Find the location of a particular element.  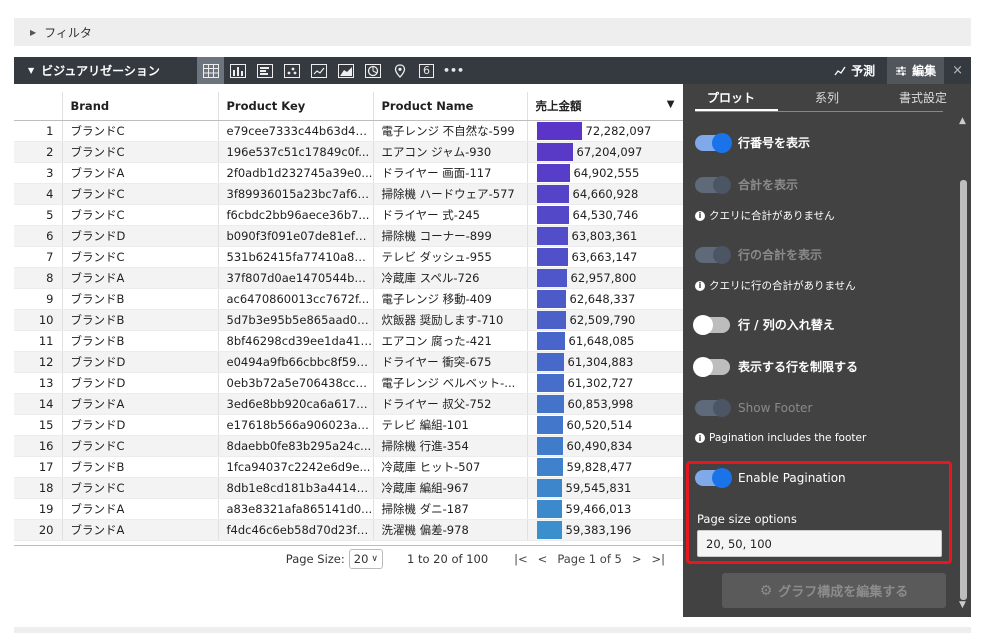

tab-plot: プロット is located at coordinates (731, 98).